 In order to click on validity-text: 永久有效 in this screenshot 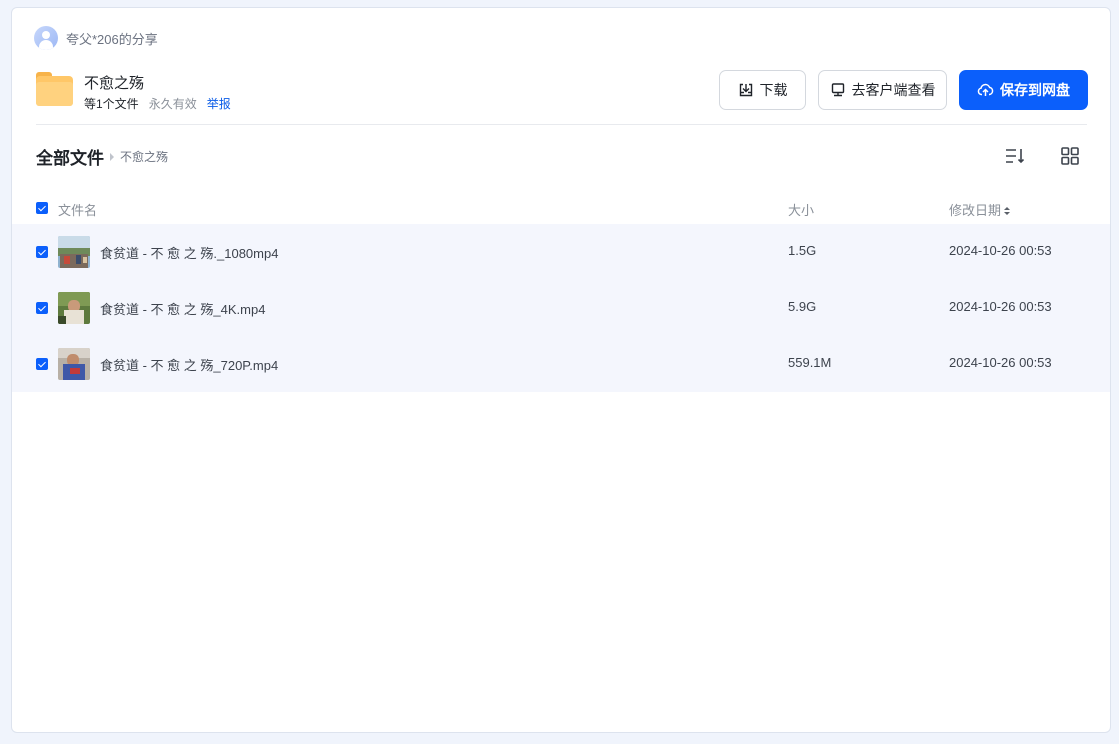, I will do `click(172, 104)`.